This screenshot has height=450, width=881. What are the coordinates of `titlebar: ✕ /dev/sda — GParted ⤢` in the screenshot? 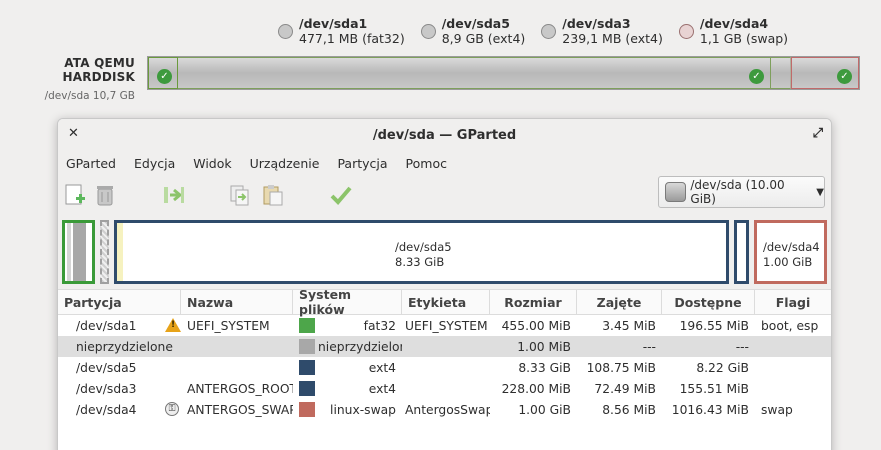 It's located at (444, 135).